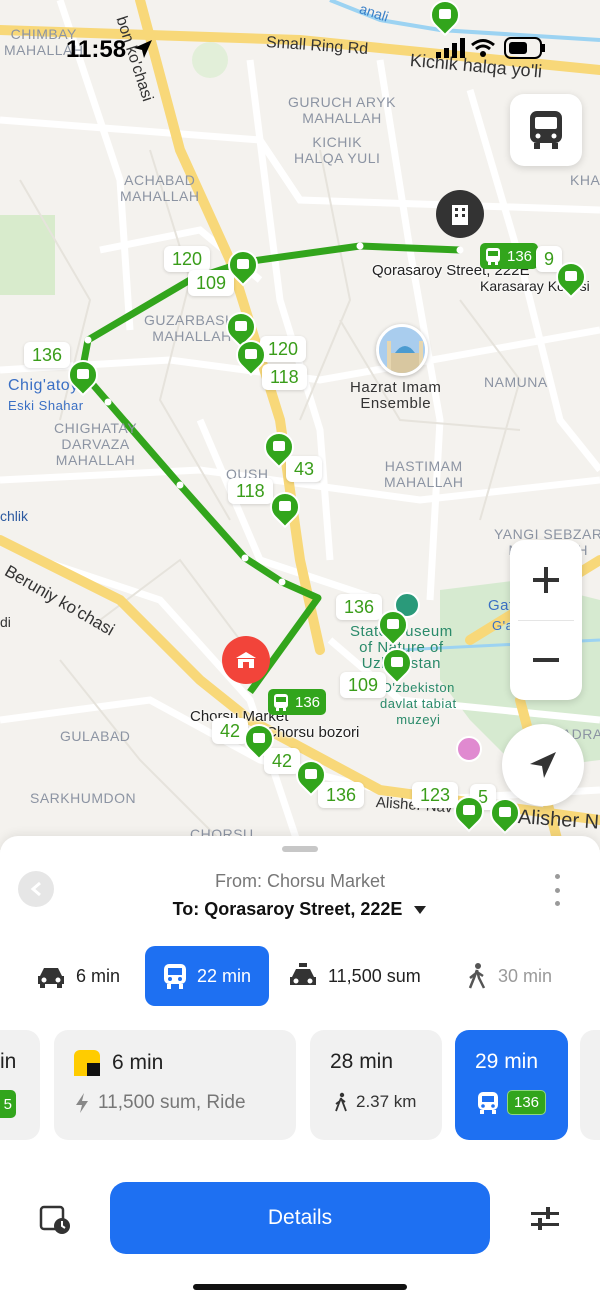  What do you see at coordinates (300, 849) in the screenshot?
I see `sheet-grab-handle` at bounding box center [300, 849].